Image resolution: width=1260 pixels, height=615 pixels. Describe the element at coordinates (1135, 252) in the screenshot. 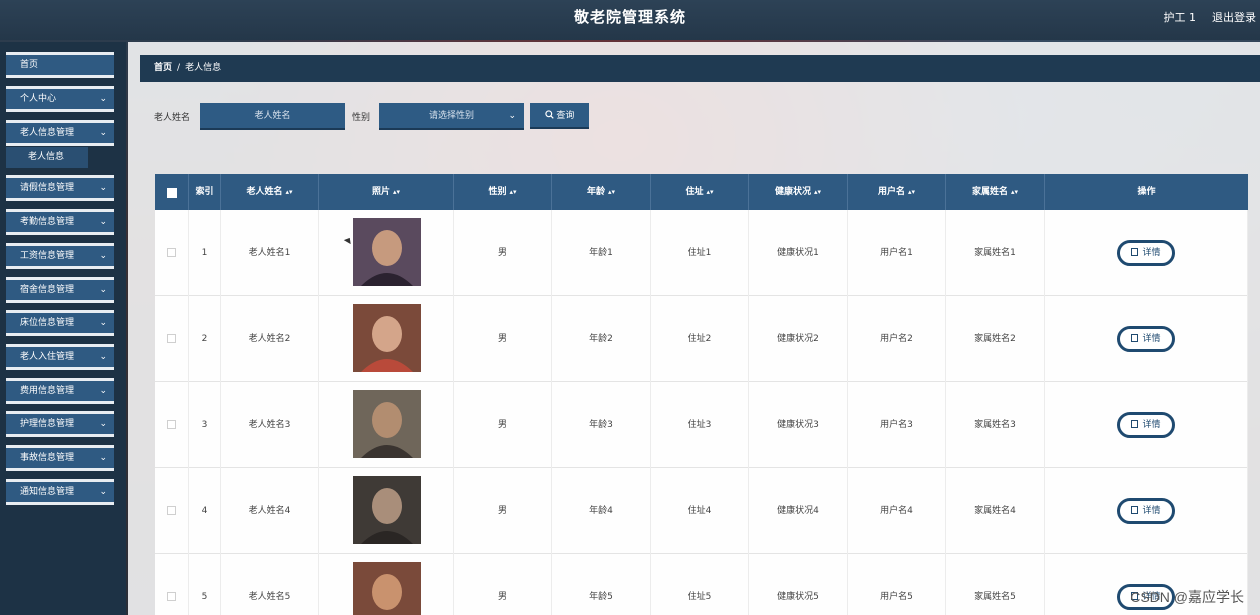

I see `document-icon` at that location.